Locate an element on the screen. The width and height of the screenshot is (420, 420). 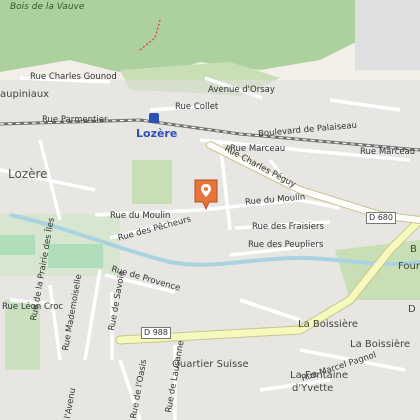
place-label: La Fontaine is located at coordinates (319, 375).